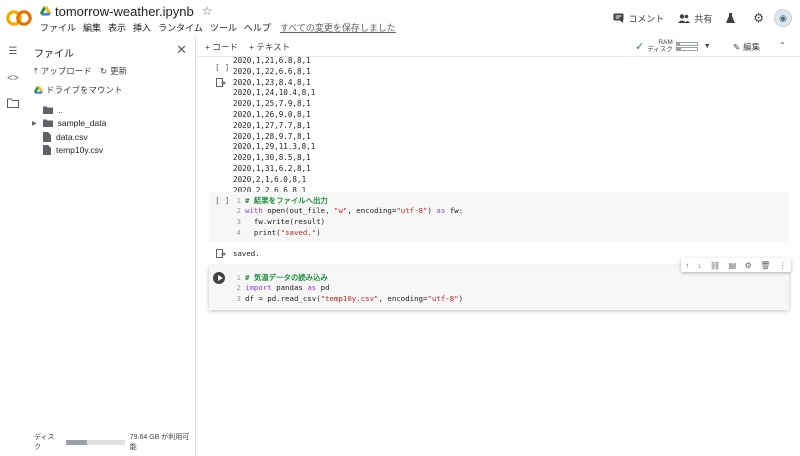  I want to click on disk-usage: ディスク 79.64 GB が利用可能, so click(114, 442).